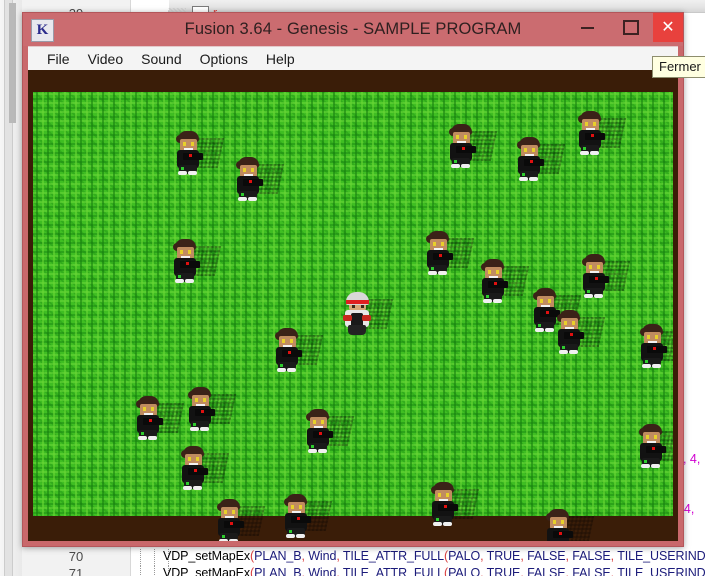  I want to click on menu-item-video: Video, so click(106, 59).